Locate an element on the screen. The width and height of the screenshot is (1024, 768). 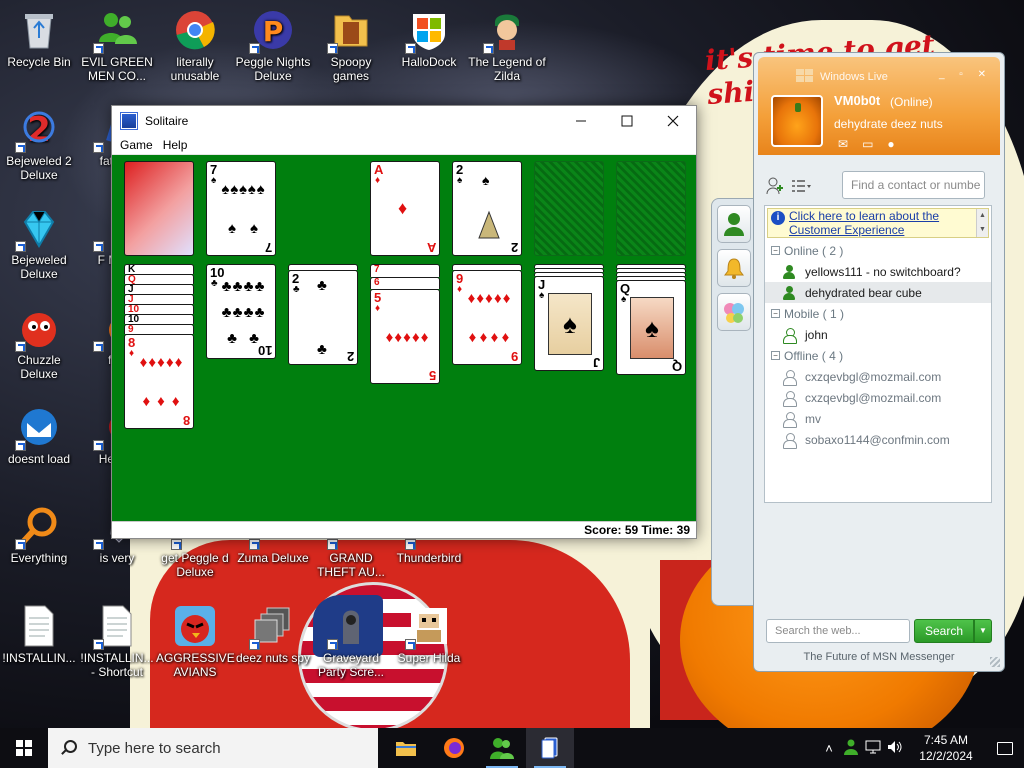
tableau-6-top-card: J ♠ ♠ J is located at coordinates (569, 323).